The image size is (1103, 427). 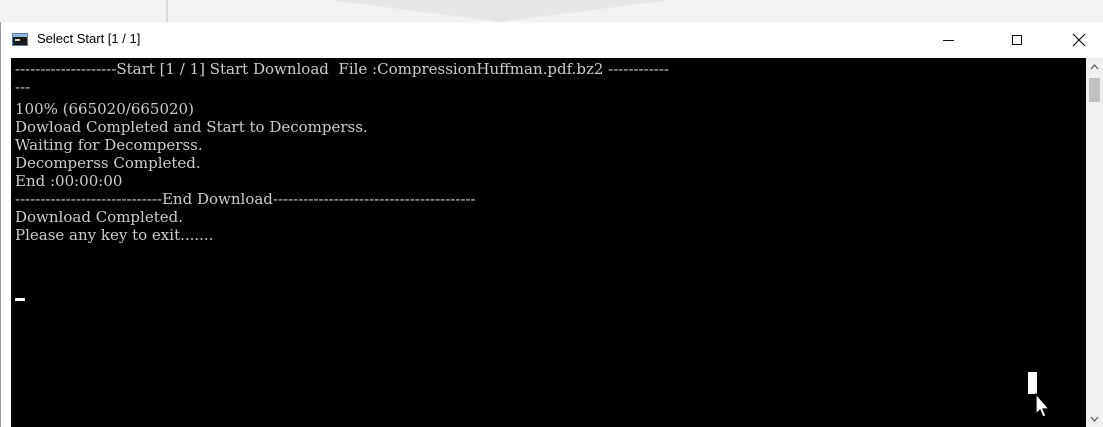 What do you see at coordinates (500, 11) in the screenshot?
I see `background-shape` at bounding box center [500, 11].